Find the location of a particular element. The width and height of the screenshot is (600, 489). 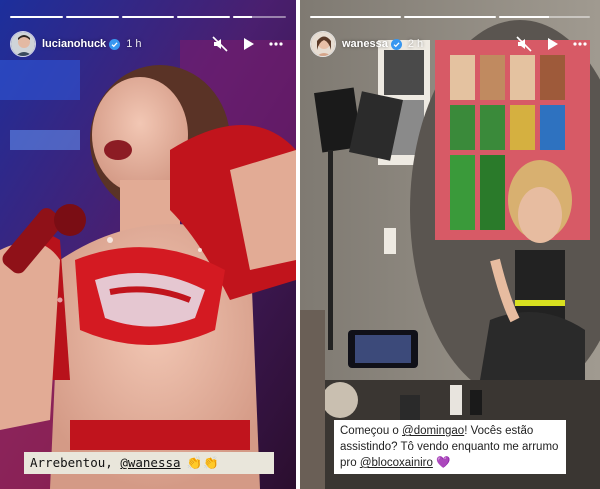

mention-link: @wanessa is located at coordinates (150, 462).